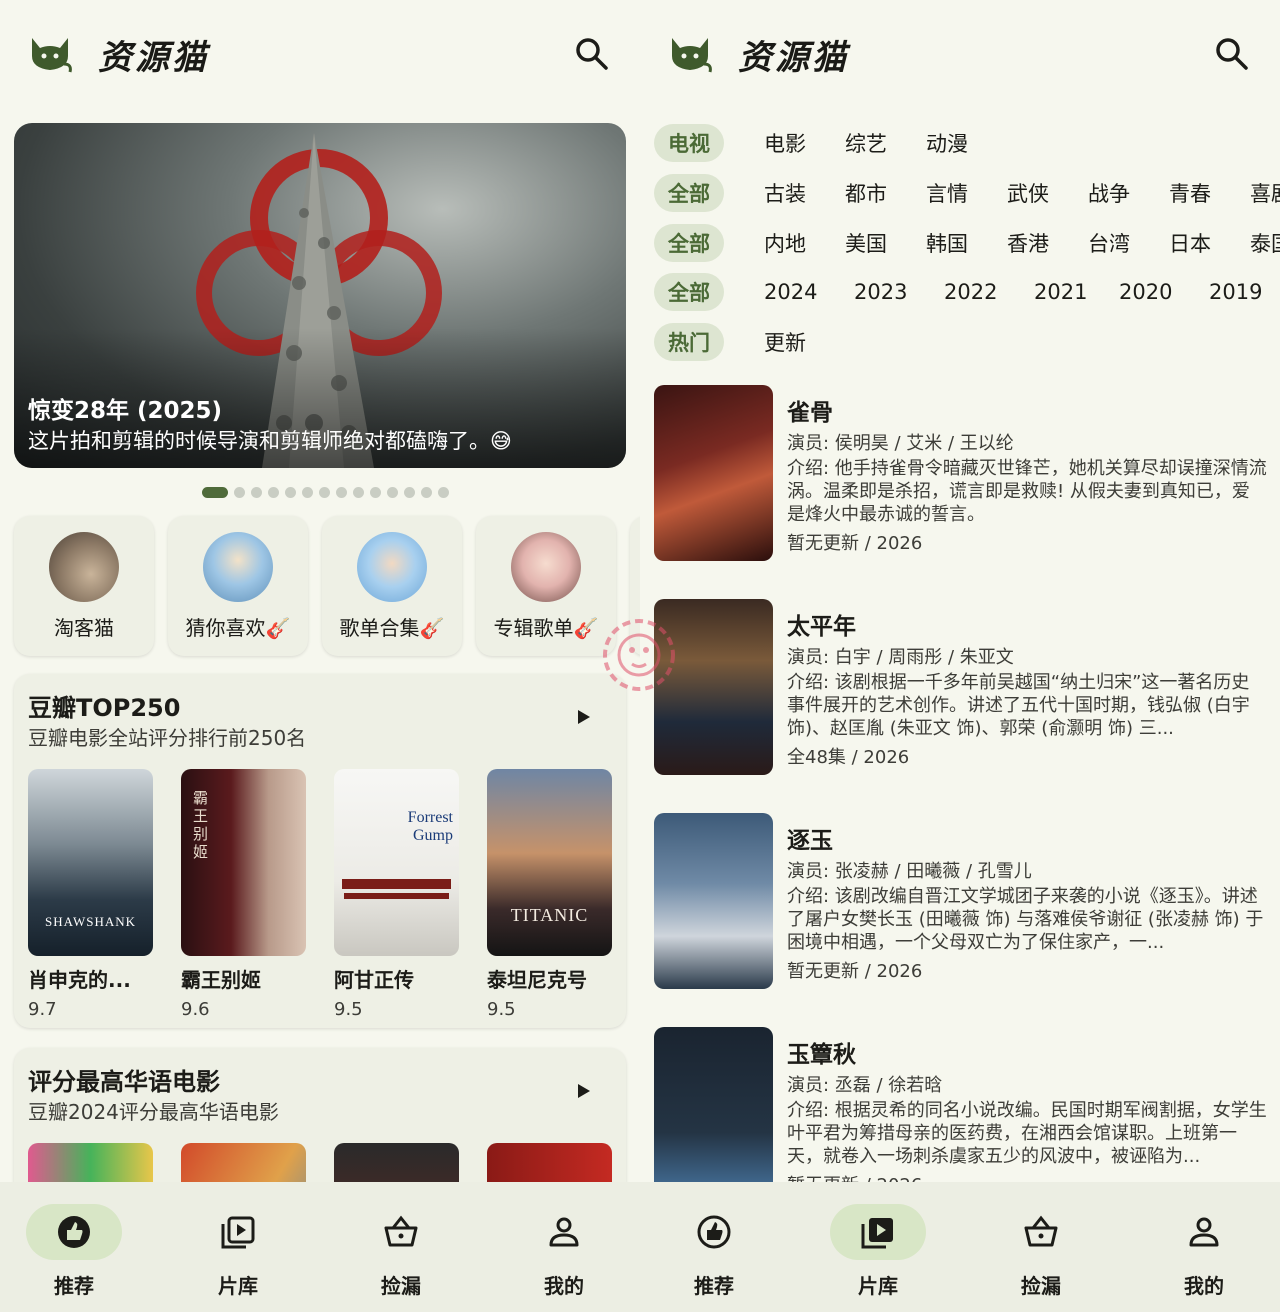 Image resolution: width=1280 pixels, height=1312 pixels. What do you see at coordinates (947, 143) in the screenshot?
I see `filter-chip: 动漫` at bounding box center [947, 143].